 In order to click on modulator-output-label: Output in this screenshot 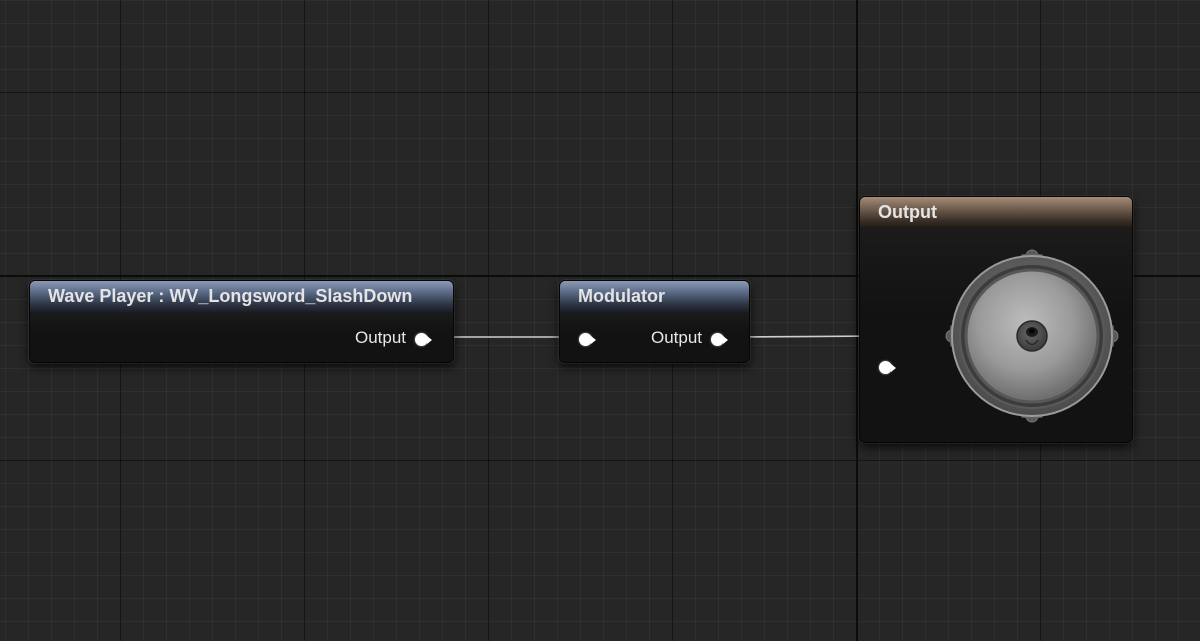, I will do `click(677, 337)`.